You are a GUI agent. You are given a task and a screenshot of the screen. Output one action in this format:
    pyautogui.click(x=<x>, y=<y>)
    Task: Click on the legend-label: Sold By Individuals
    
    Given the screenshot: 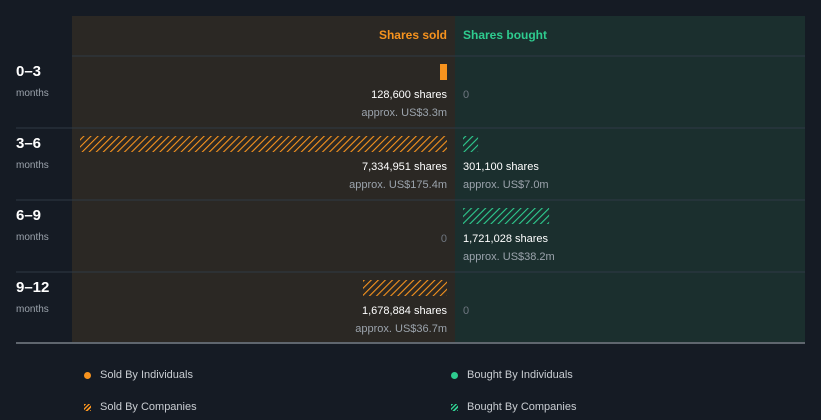 What is the action you would take?
    pyautogui.click(x=146, y=375)
    